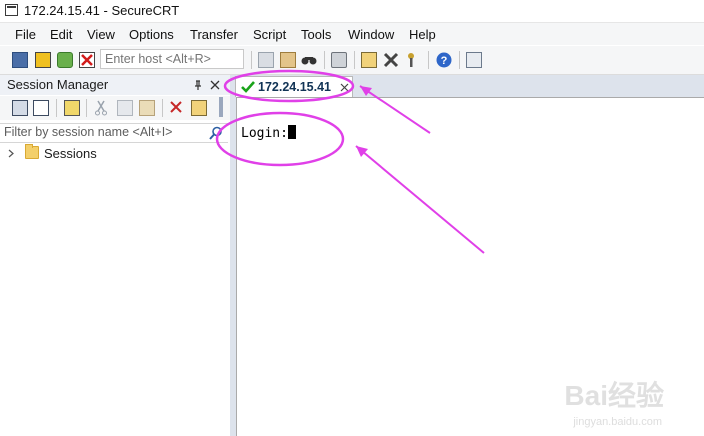 The width and height of the screenshot is (704, 436). Describe the element at coordinates (414, 60) in the screenshot. I see `keymap-icon` at that location.